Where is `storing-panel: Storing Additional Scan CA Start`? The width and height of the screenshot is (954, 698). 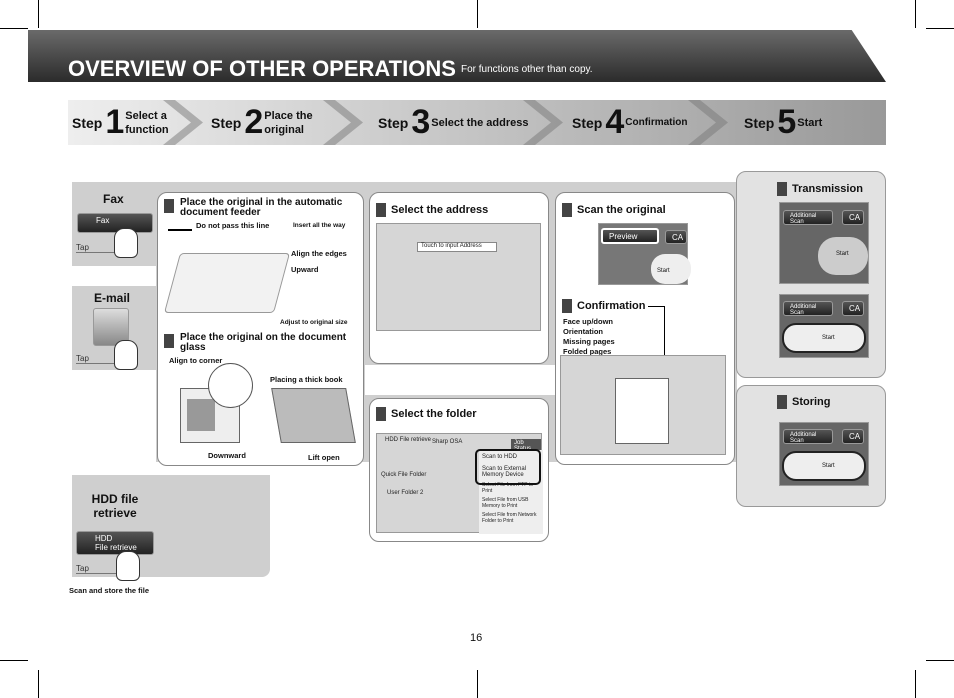 storing-panel: Storing Additional Scan CA Start is located at coordinates (811, 446).